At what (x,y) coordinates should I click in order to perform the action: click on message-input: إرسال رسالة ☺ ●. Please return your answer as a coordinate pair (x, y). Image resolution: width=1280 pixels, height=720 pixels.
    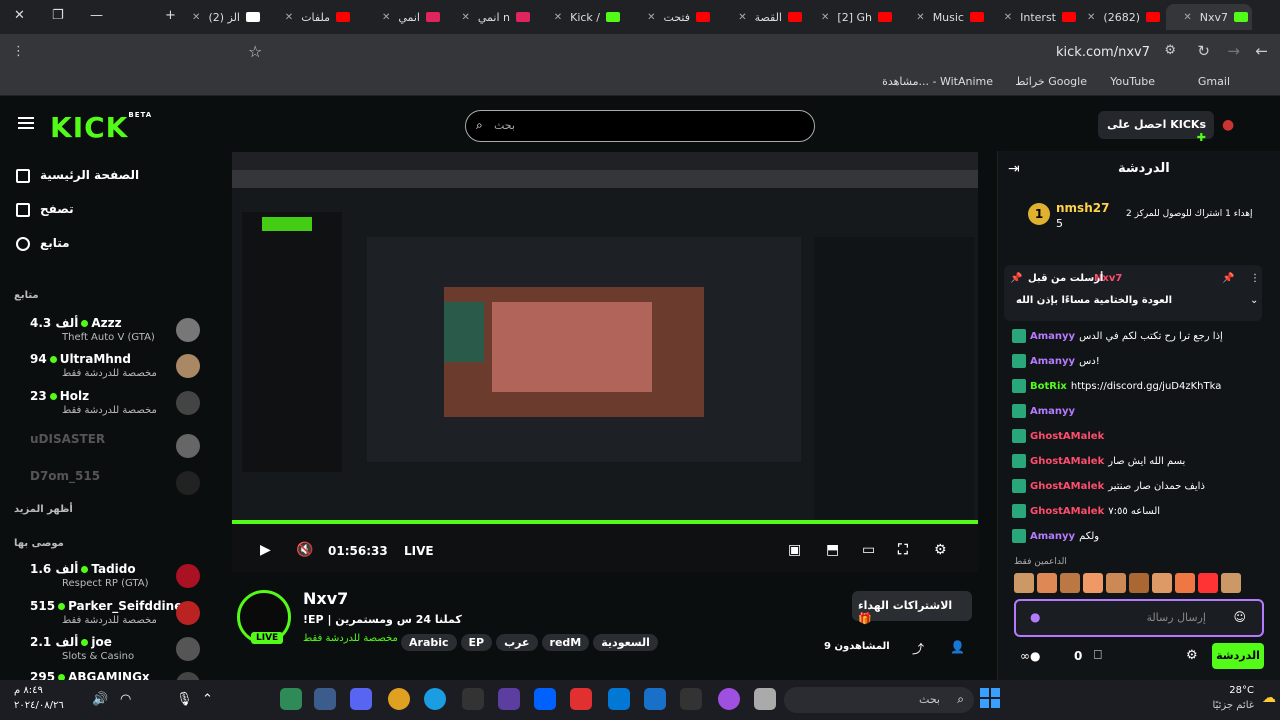
    Looking at the image, I should click on (1139, 618).